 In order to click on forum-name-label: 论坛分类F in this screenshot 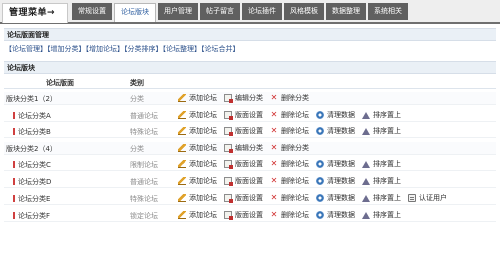, I will do `click(34, 216)`.